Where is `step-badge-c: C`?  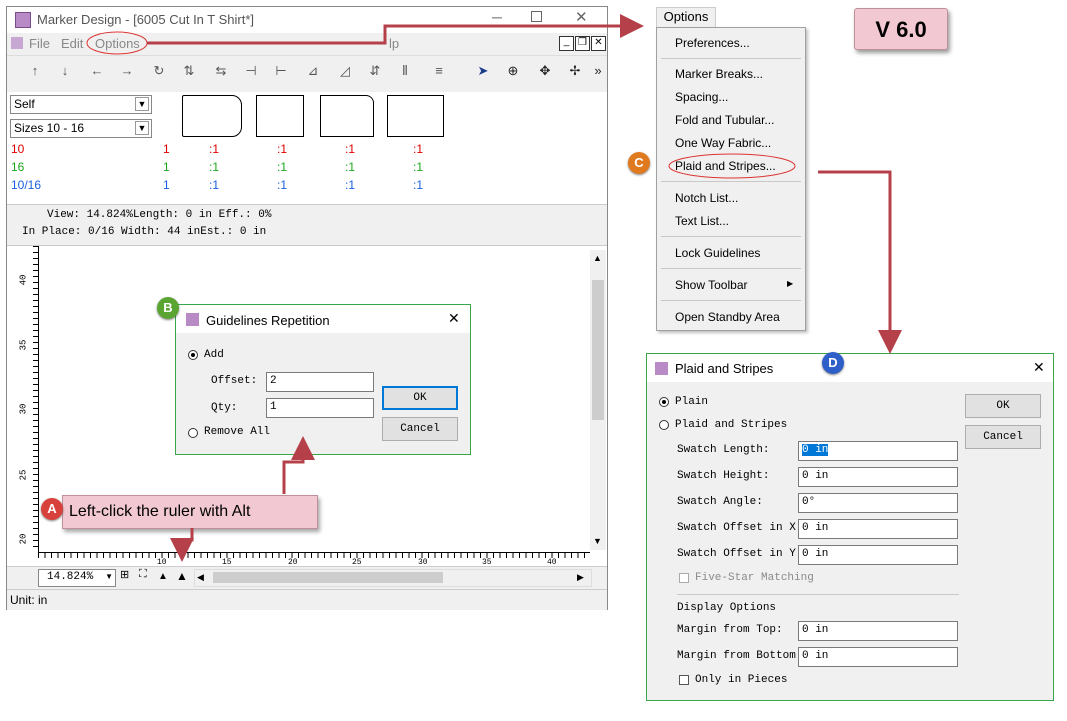
step-badge-c: C is located at coordinates (639, 163).